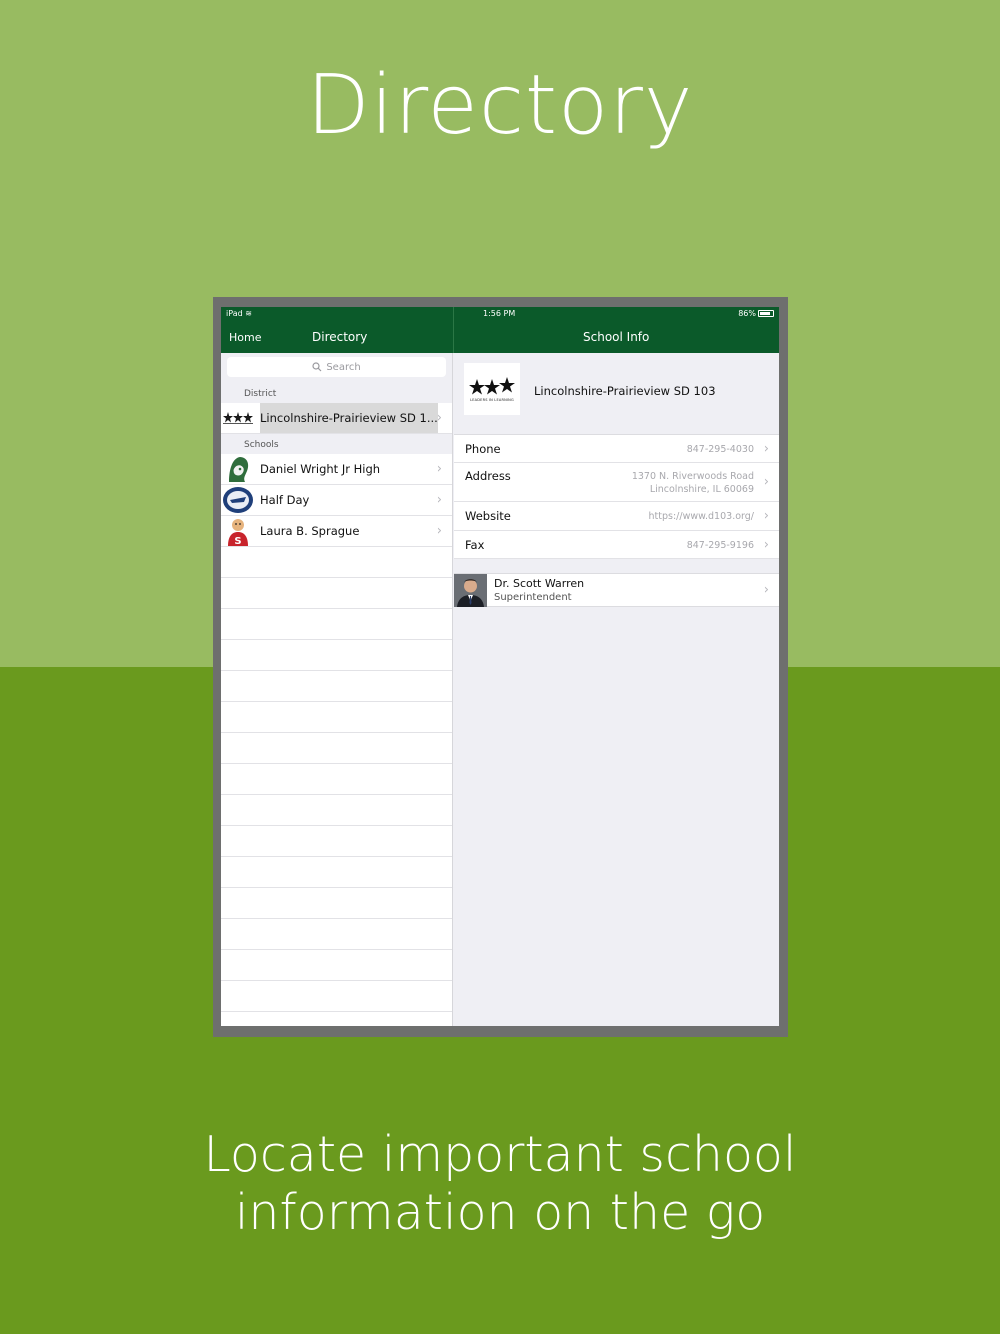 This screenshot has height=1334, width=1000. Describe the element at coordinates (720, 545) in the screenshot. I see `fax-value: 847-295-9196` at that location.